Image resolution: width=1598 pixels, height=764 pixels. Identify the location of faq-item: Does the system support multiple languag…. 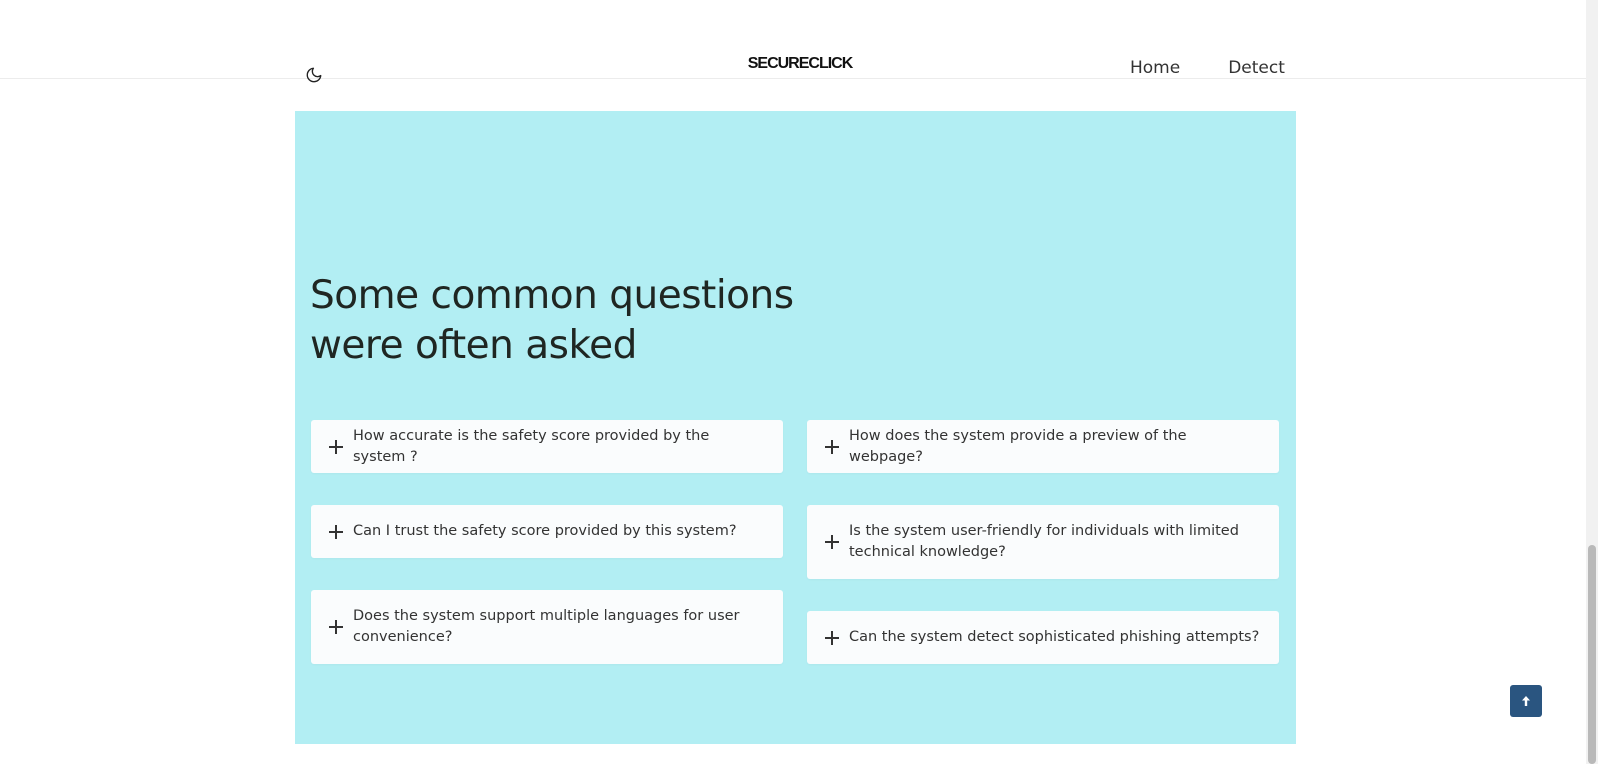
(547, 627).